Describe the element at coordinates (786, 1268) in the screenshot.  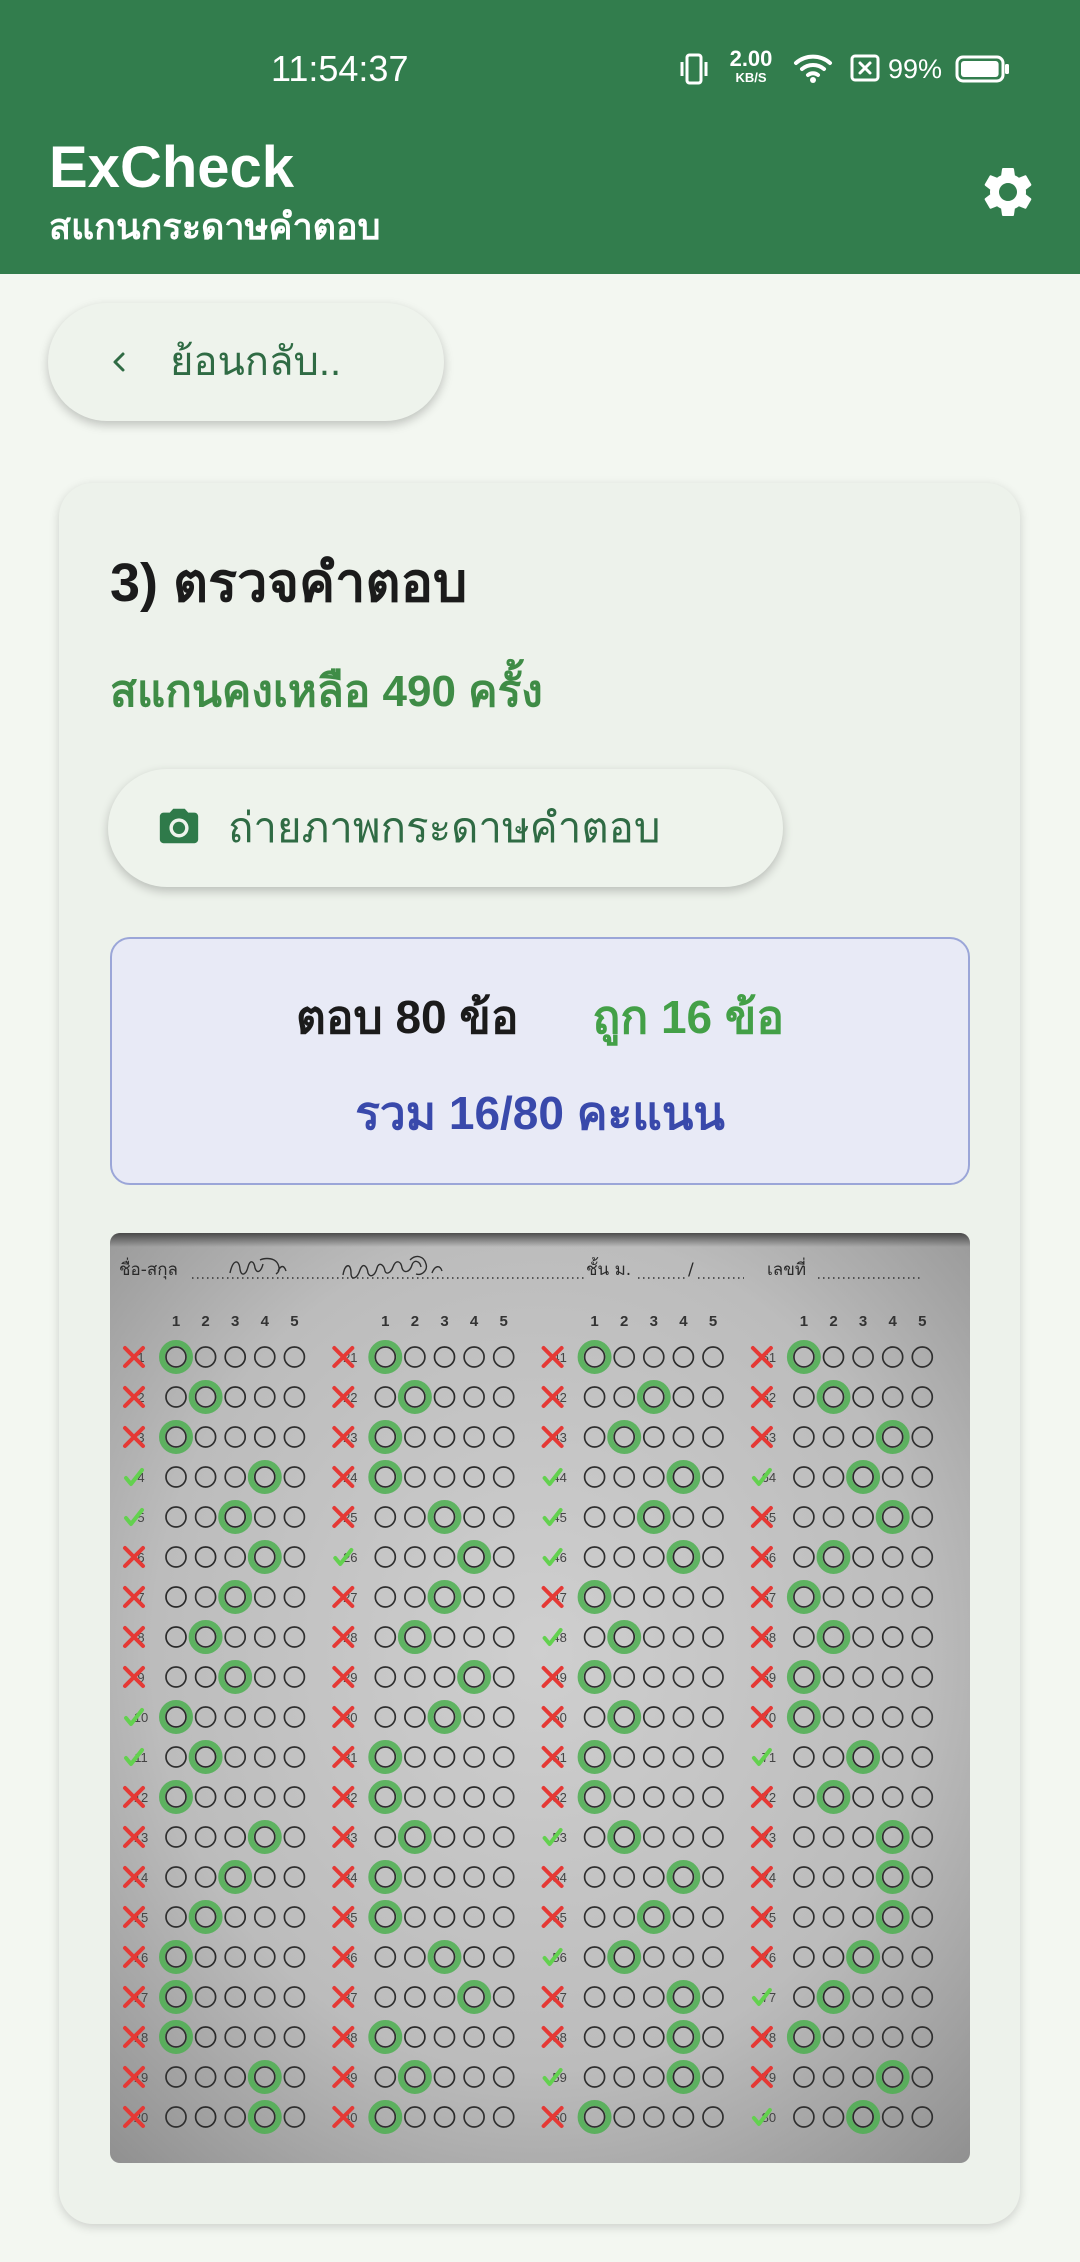
I see `sheet-number-label: เลขที่` at that location.